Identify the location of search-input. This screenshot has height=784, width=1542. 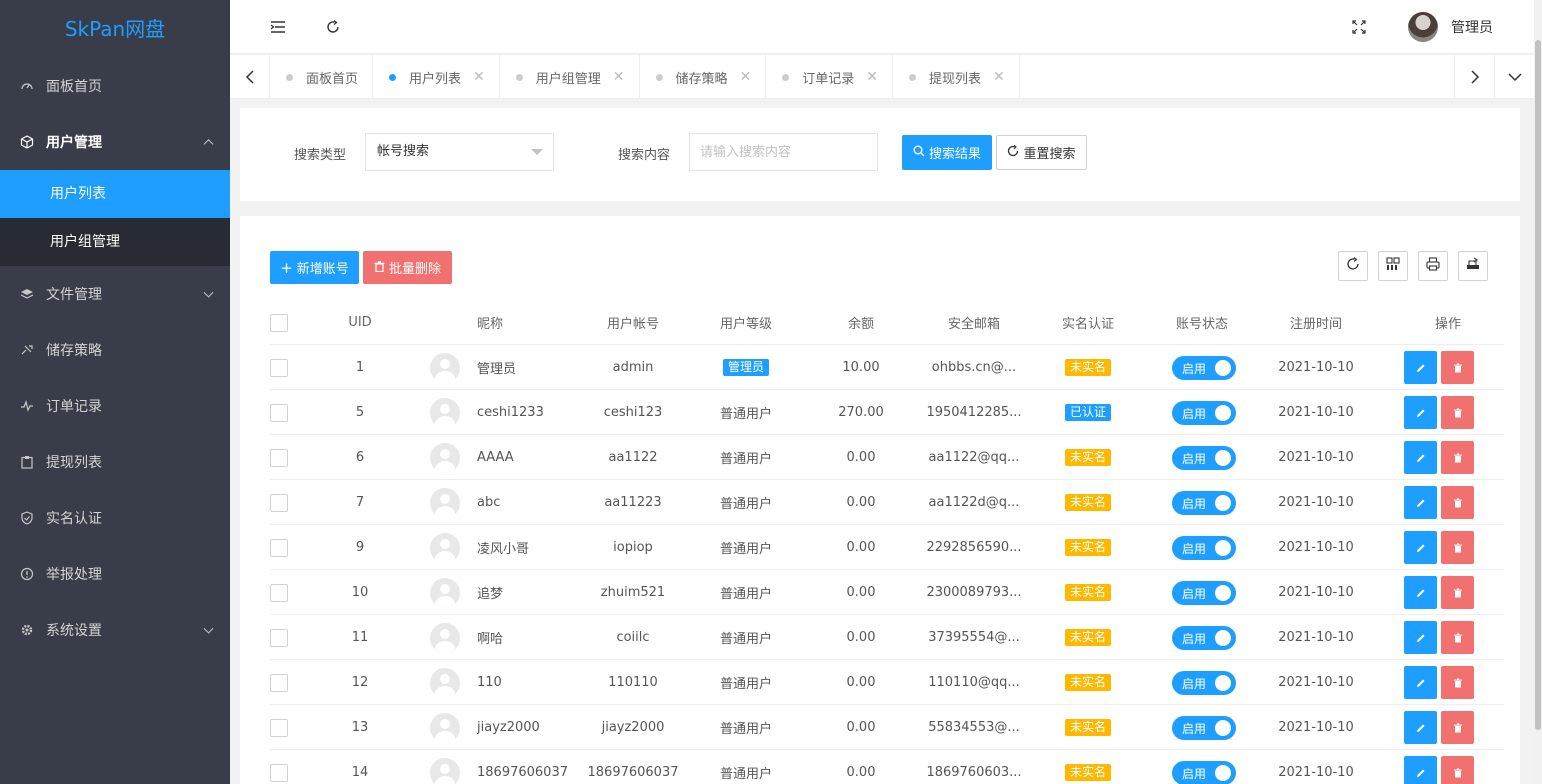
(783, 152).